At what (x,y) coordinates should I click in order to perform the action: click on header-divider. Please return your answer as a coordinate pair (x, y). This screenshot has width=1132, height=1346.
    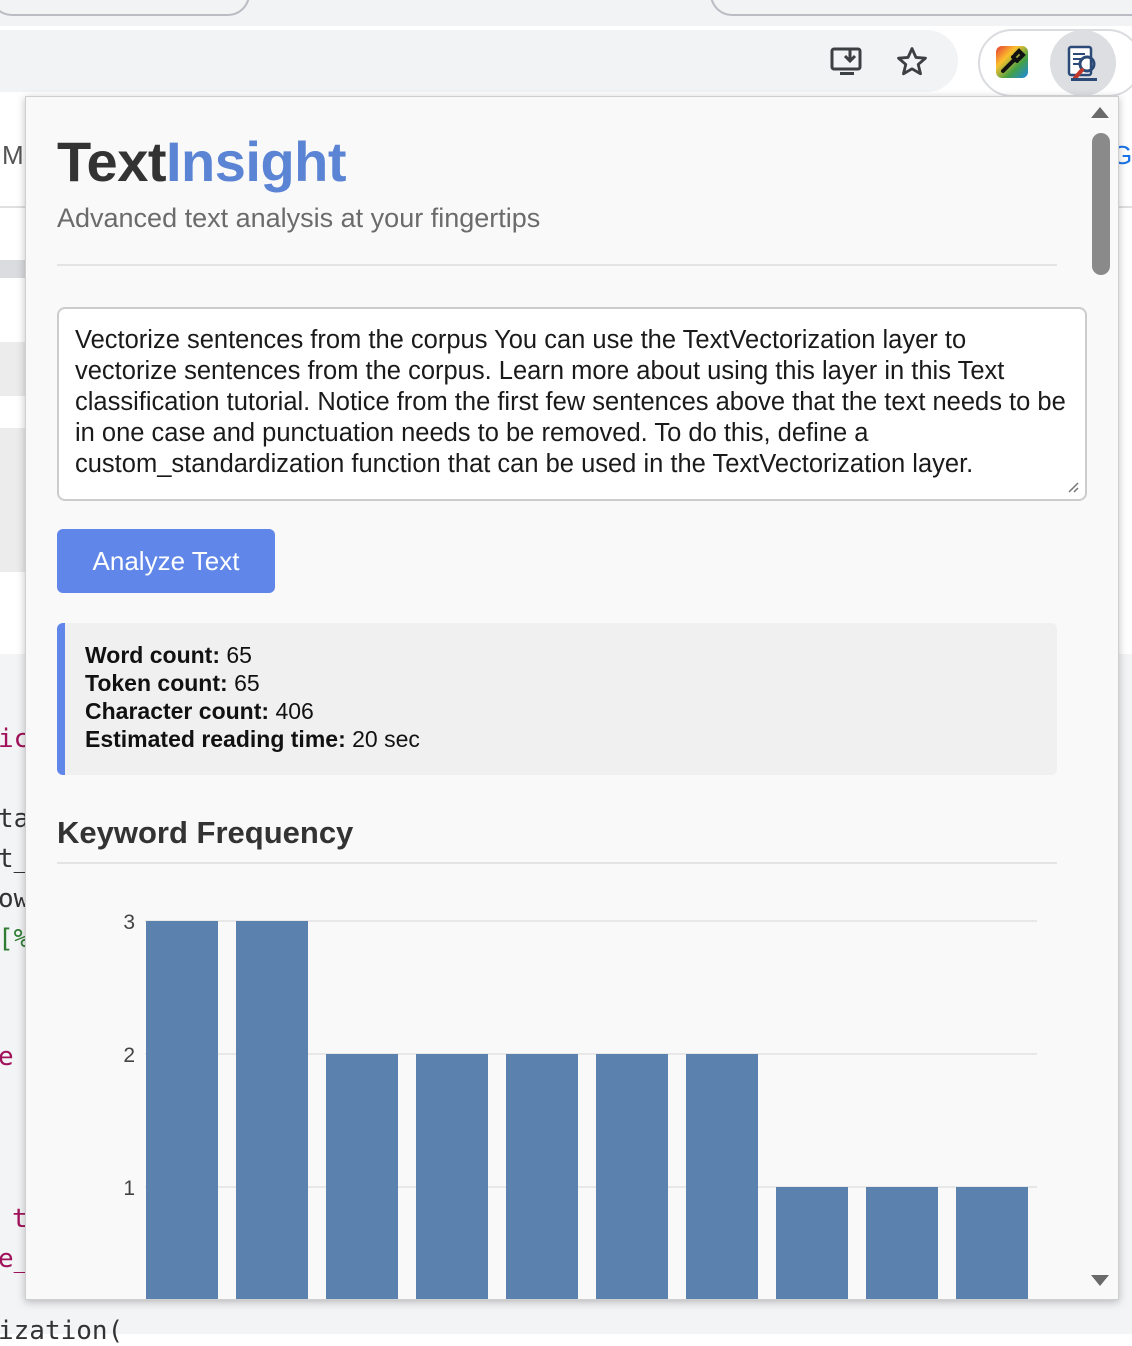
    Looking at the image, I should click on (557, 265).